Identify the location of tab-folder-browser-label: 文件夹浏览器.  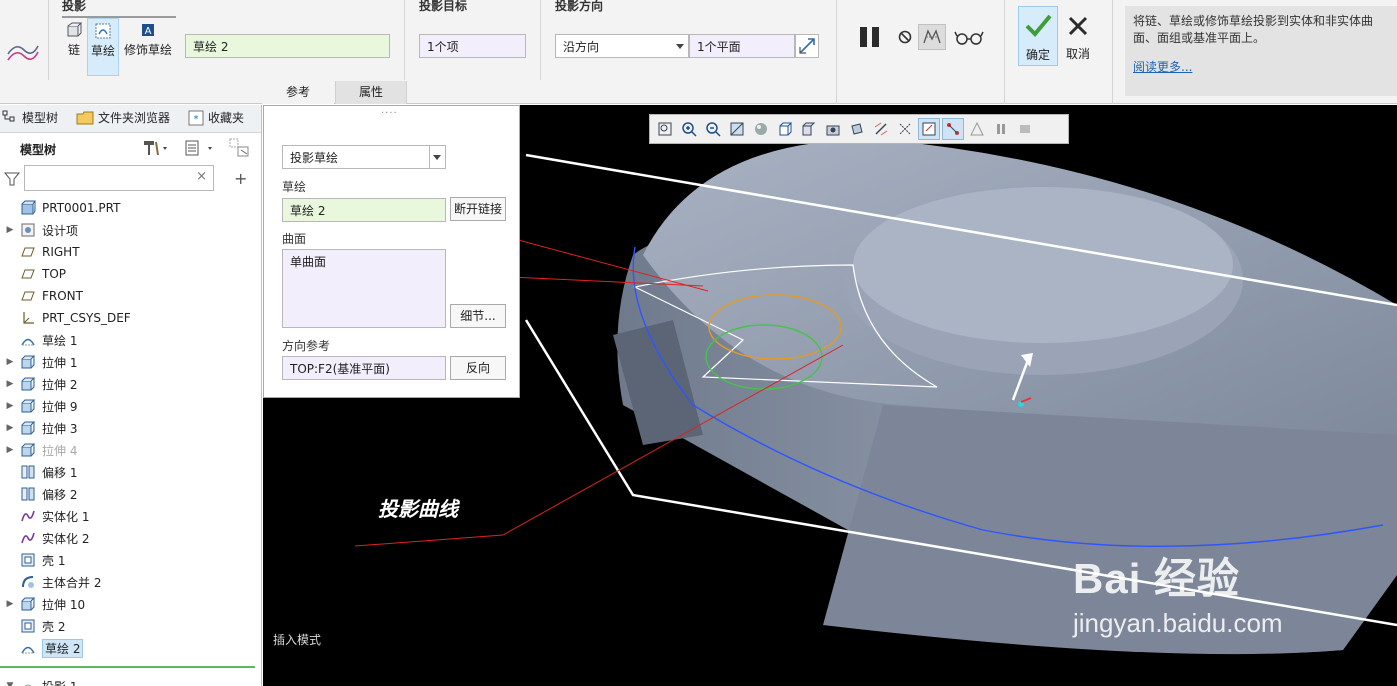
(134, 118).